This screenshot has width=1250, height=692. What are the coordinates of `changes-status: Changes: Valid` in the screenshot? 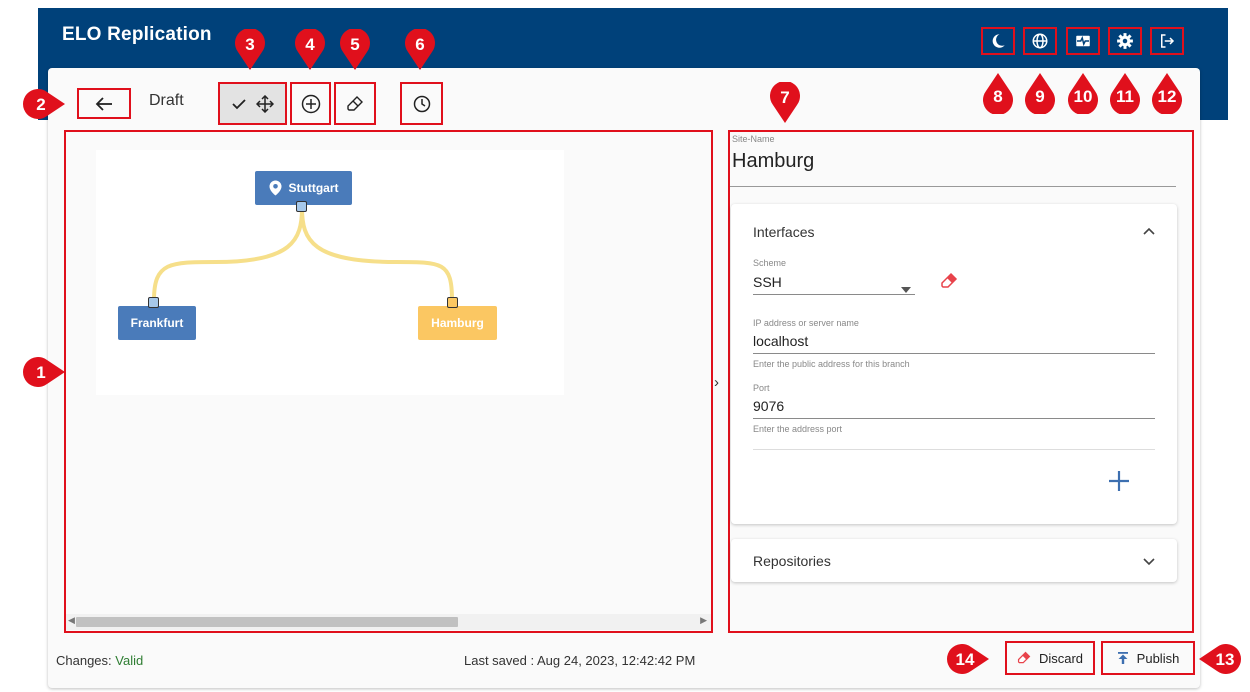 It's located at (99, 660).